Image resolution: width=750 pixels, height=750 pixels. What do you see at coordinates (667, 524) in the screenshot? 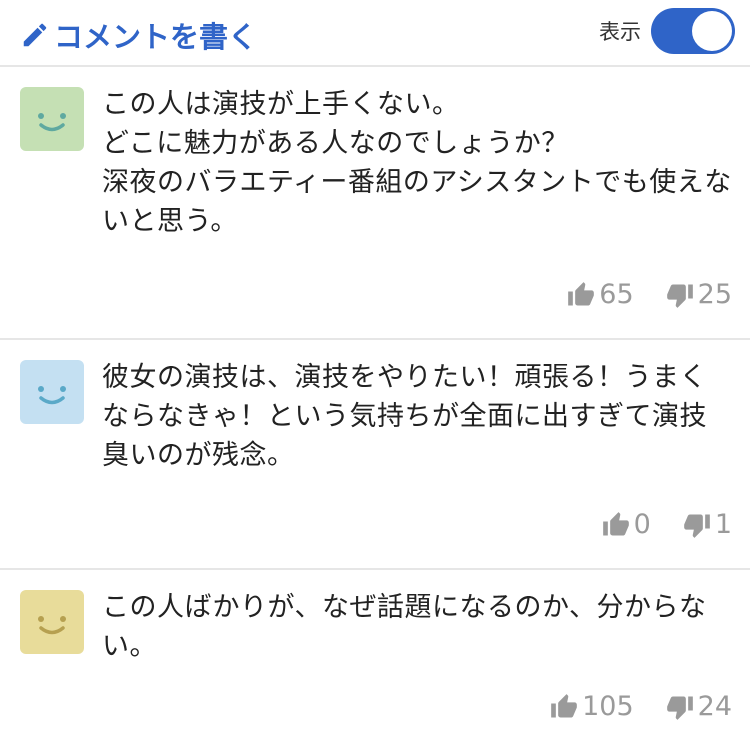
I see `vote-bar: 0 1` at bounding box center [667, 524].